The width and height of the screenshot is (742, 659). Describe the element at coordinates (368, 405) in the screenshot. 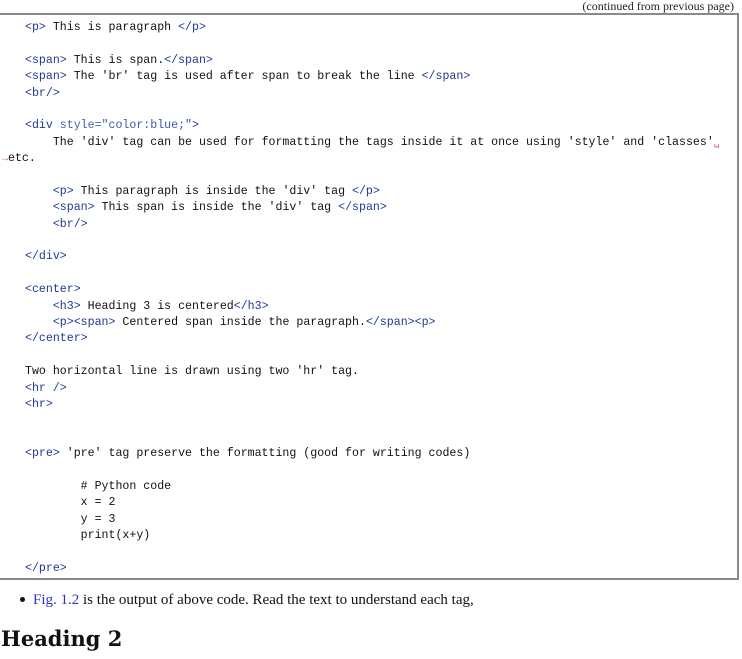

I see `code-line: <hr>` at that location.